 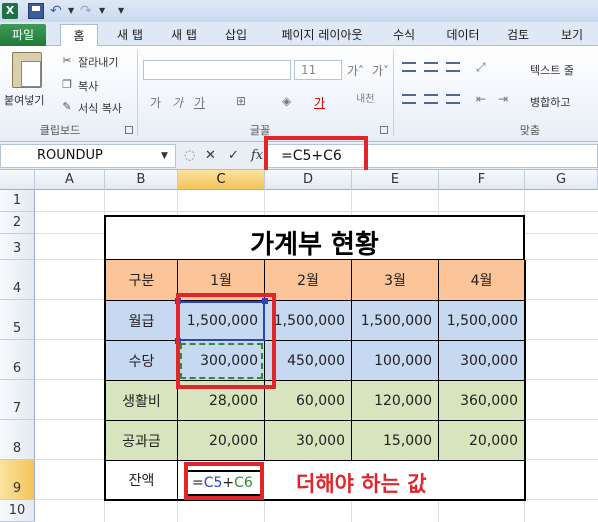 What do you see at coordinates (233, 156) in the screenshot?
I see `enter-formula-icon: ✓` at bounding box center [233, 156].